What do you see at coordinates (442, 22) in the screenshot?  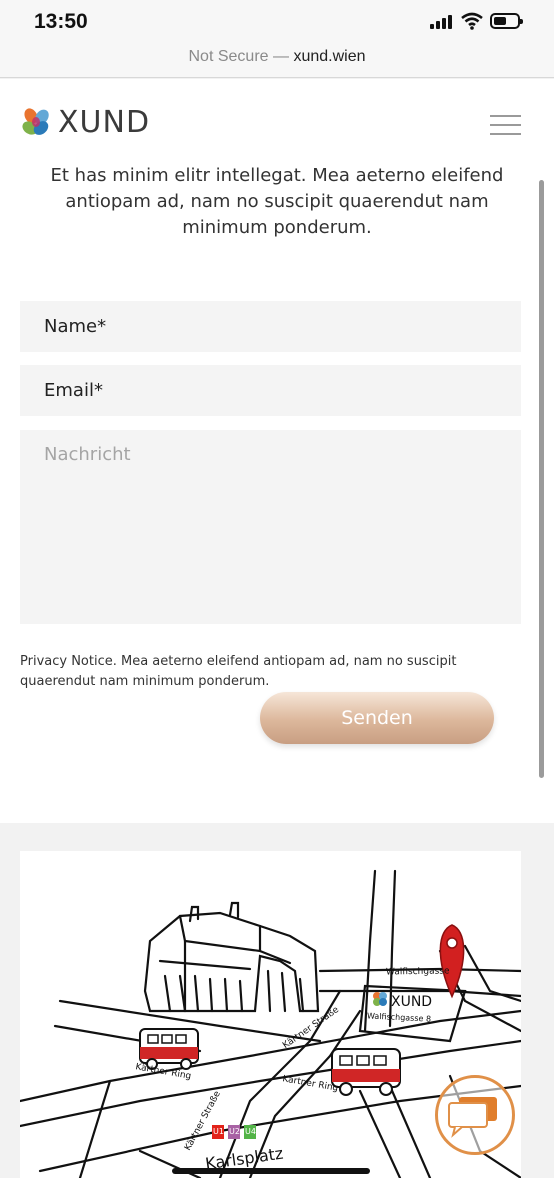 I see `cellular-signal-icon` at bounding box center [442, 22].